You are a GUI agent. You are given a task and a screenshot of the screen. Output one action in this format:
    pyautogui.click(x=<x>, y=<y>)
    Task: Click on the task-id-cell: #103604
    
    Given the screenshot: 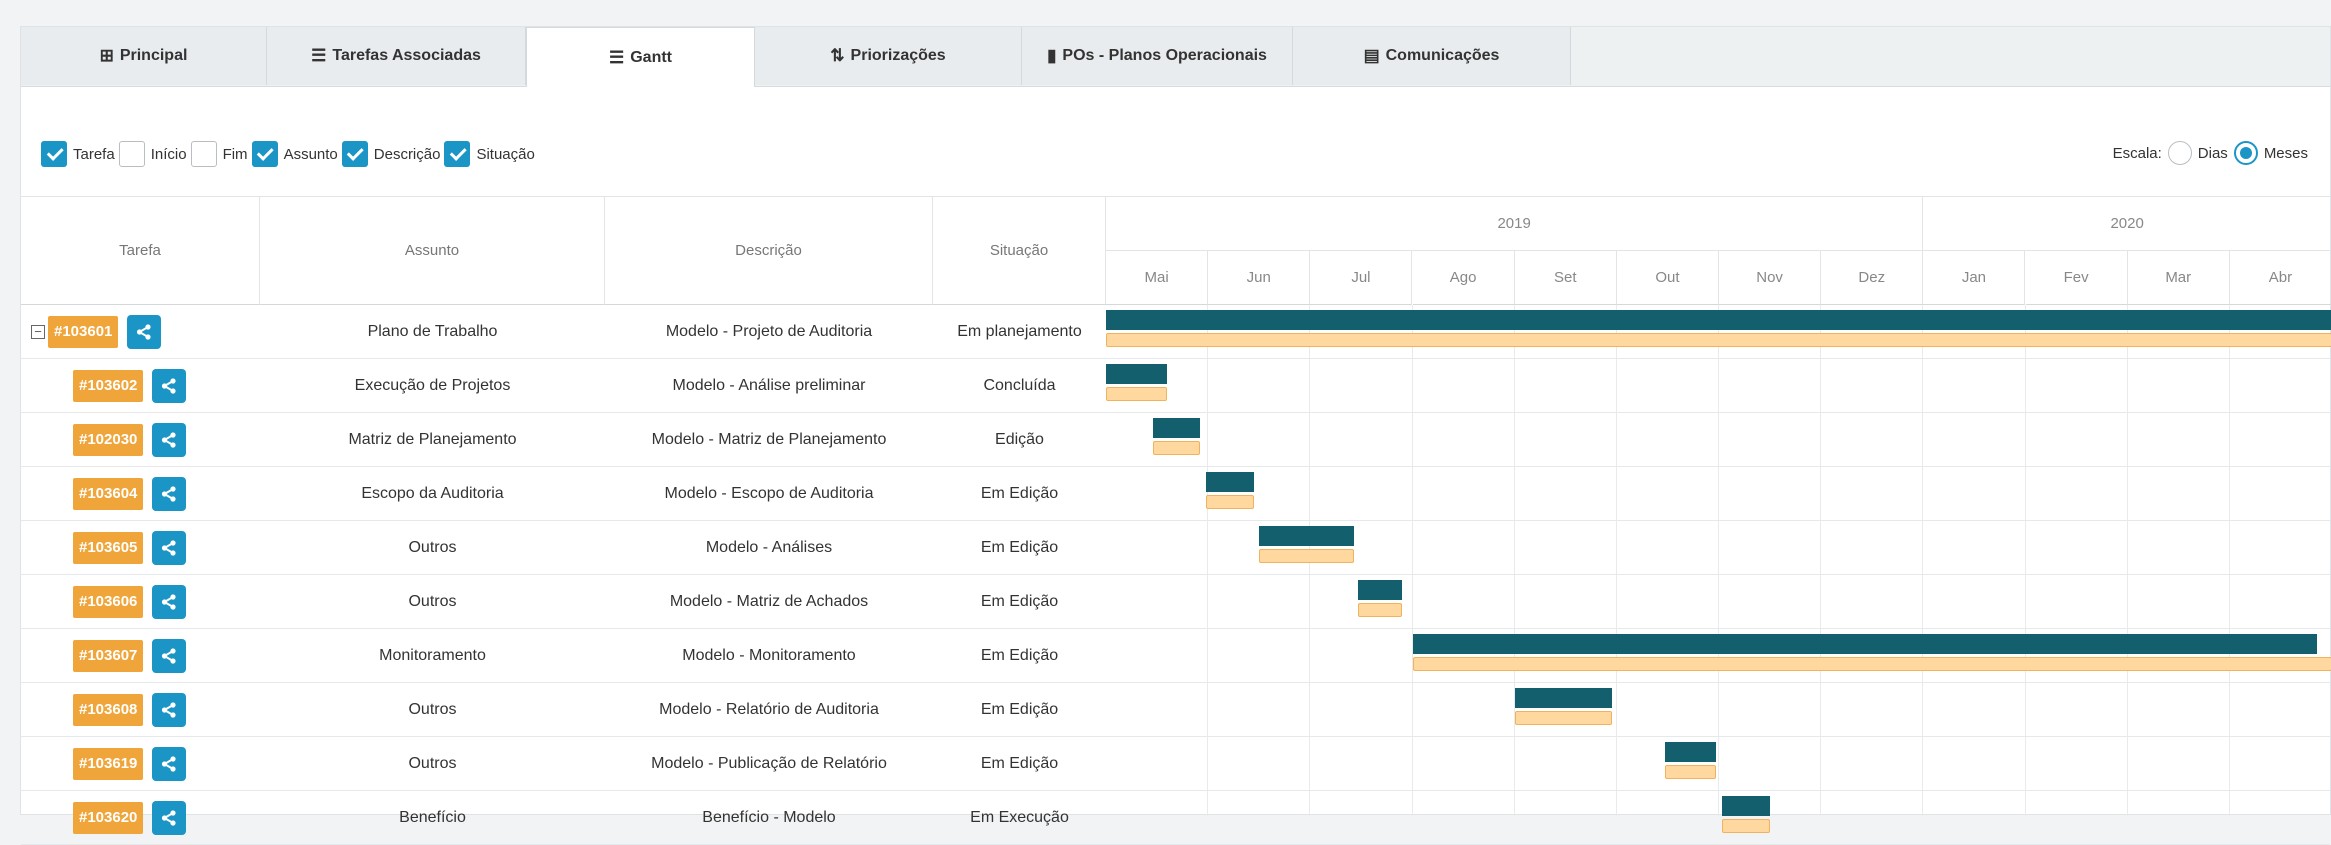 What is the action you would take?
    pyautogui.click(x=129, y=493)
    